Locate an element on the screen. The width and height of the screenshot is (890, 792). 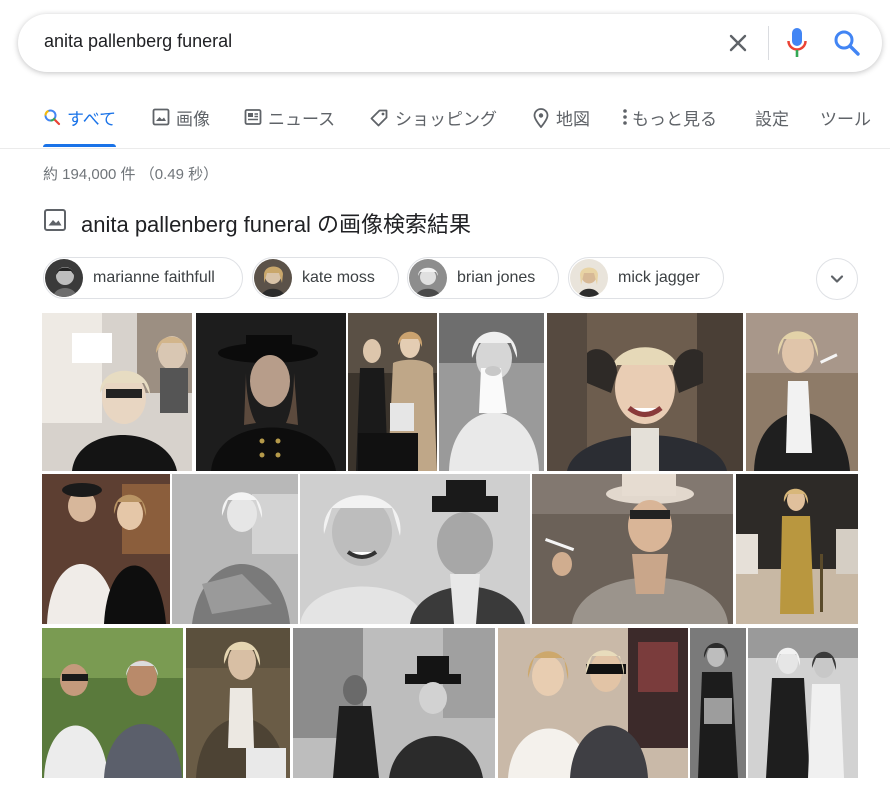
tab-maps: 地図 is located at coordinates (561, 127).